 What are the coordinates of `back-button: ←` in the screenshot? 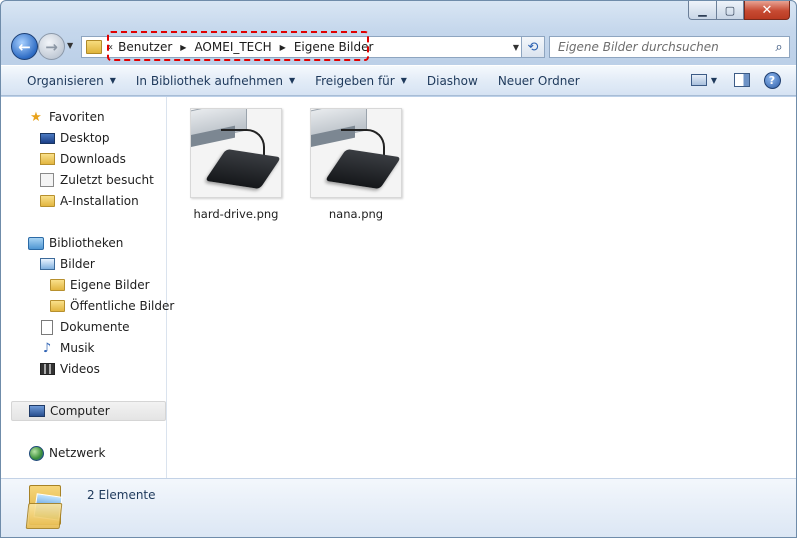 It's located at (24, 46).